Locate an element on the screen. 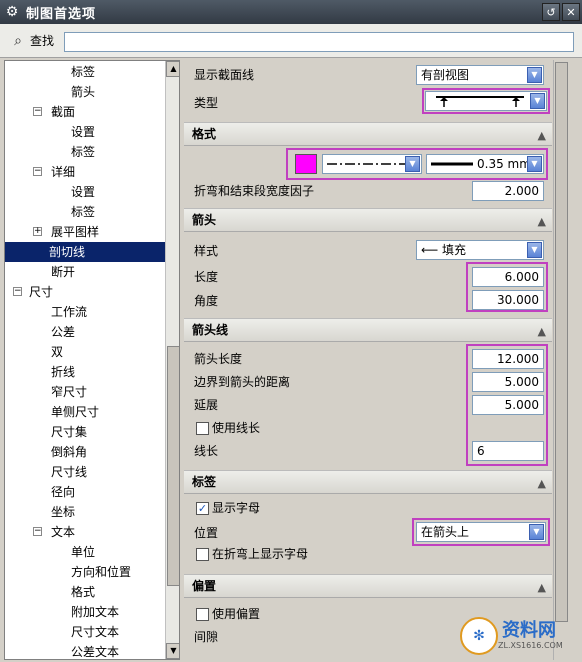  tree-item: 尺寸文本 is located at coordinates (85, 632).